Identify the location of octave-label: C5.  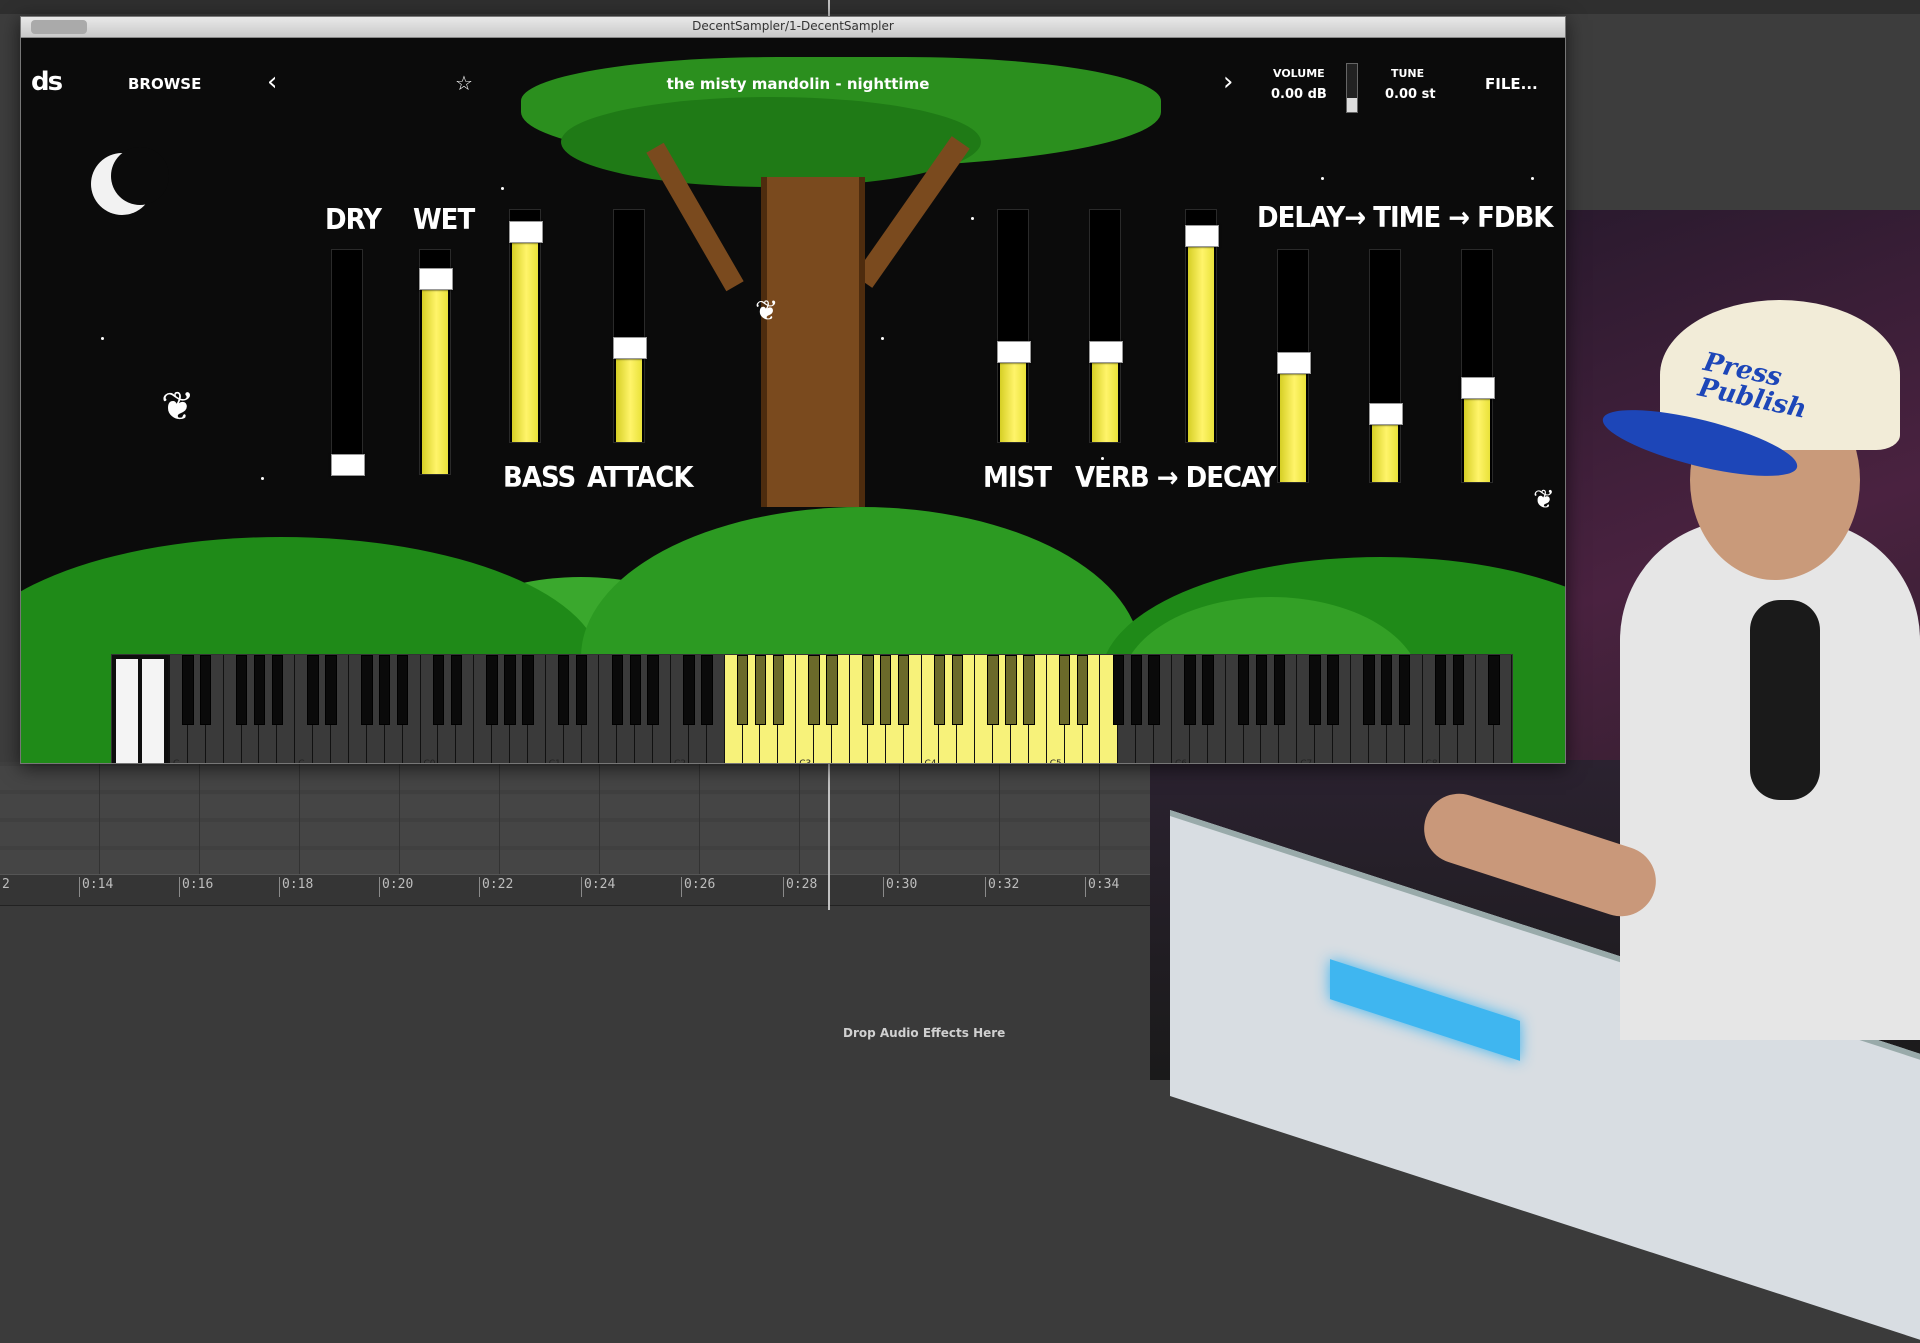
(1055, 761).